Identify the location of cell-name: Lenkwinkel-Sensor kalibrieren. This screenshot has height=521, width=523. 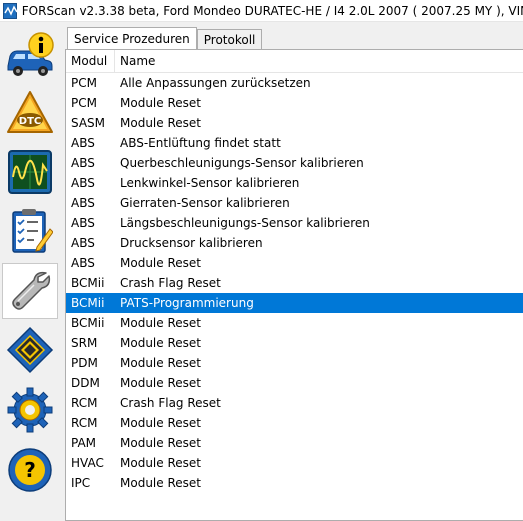
(210, 183).